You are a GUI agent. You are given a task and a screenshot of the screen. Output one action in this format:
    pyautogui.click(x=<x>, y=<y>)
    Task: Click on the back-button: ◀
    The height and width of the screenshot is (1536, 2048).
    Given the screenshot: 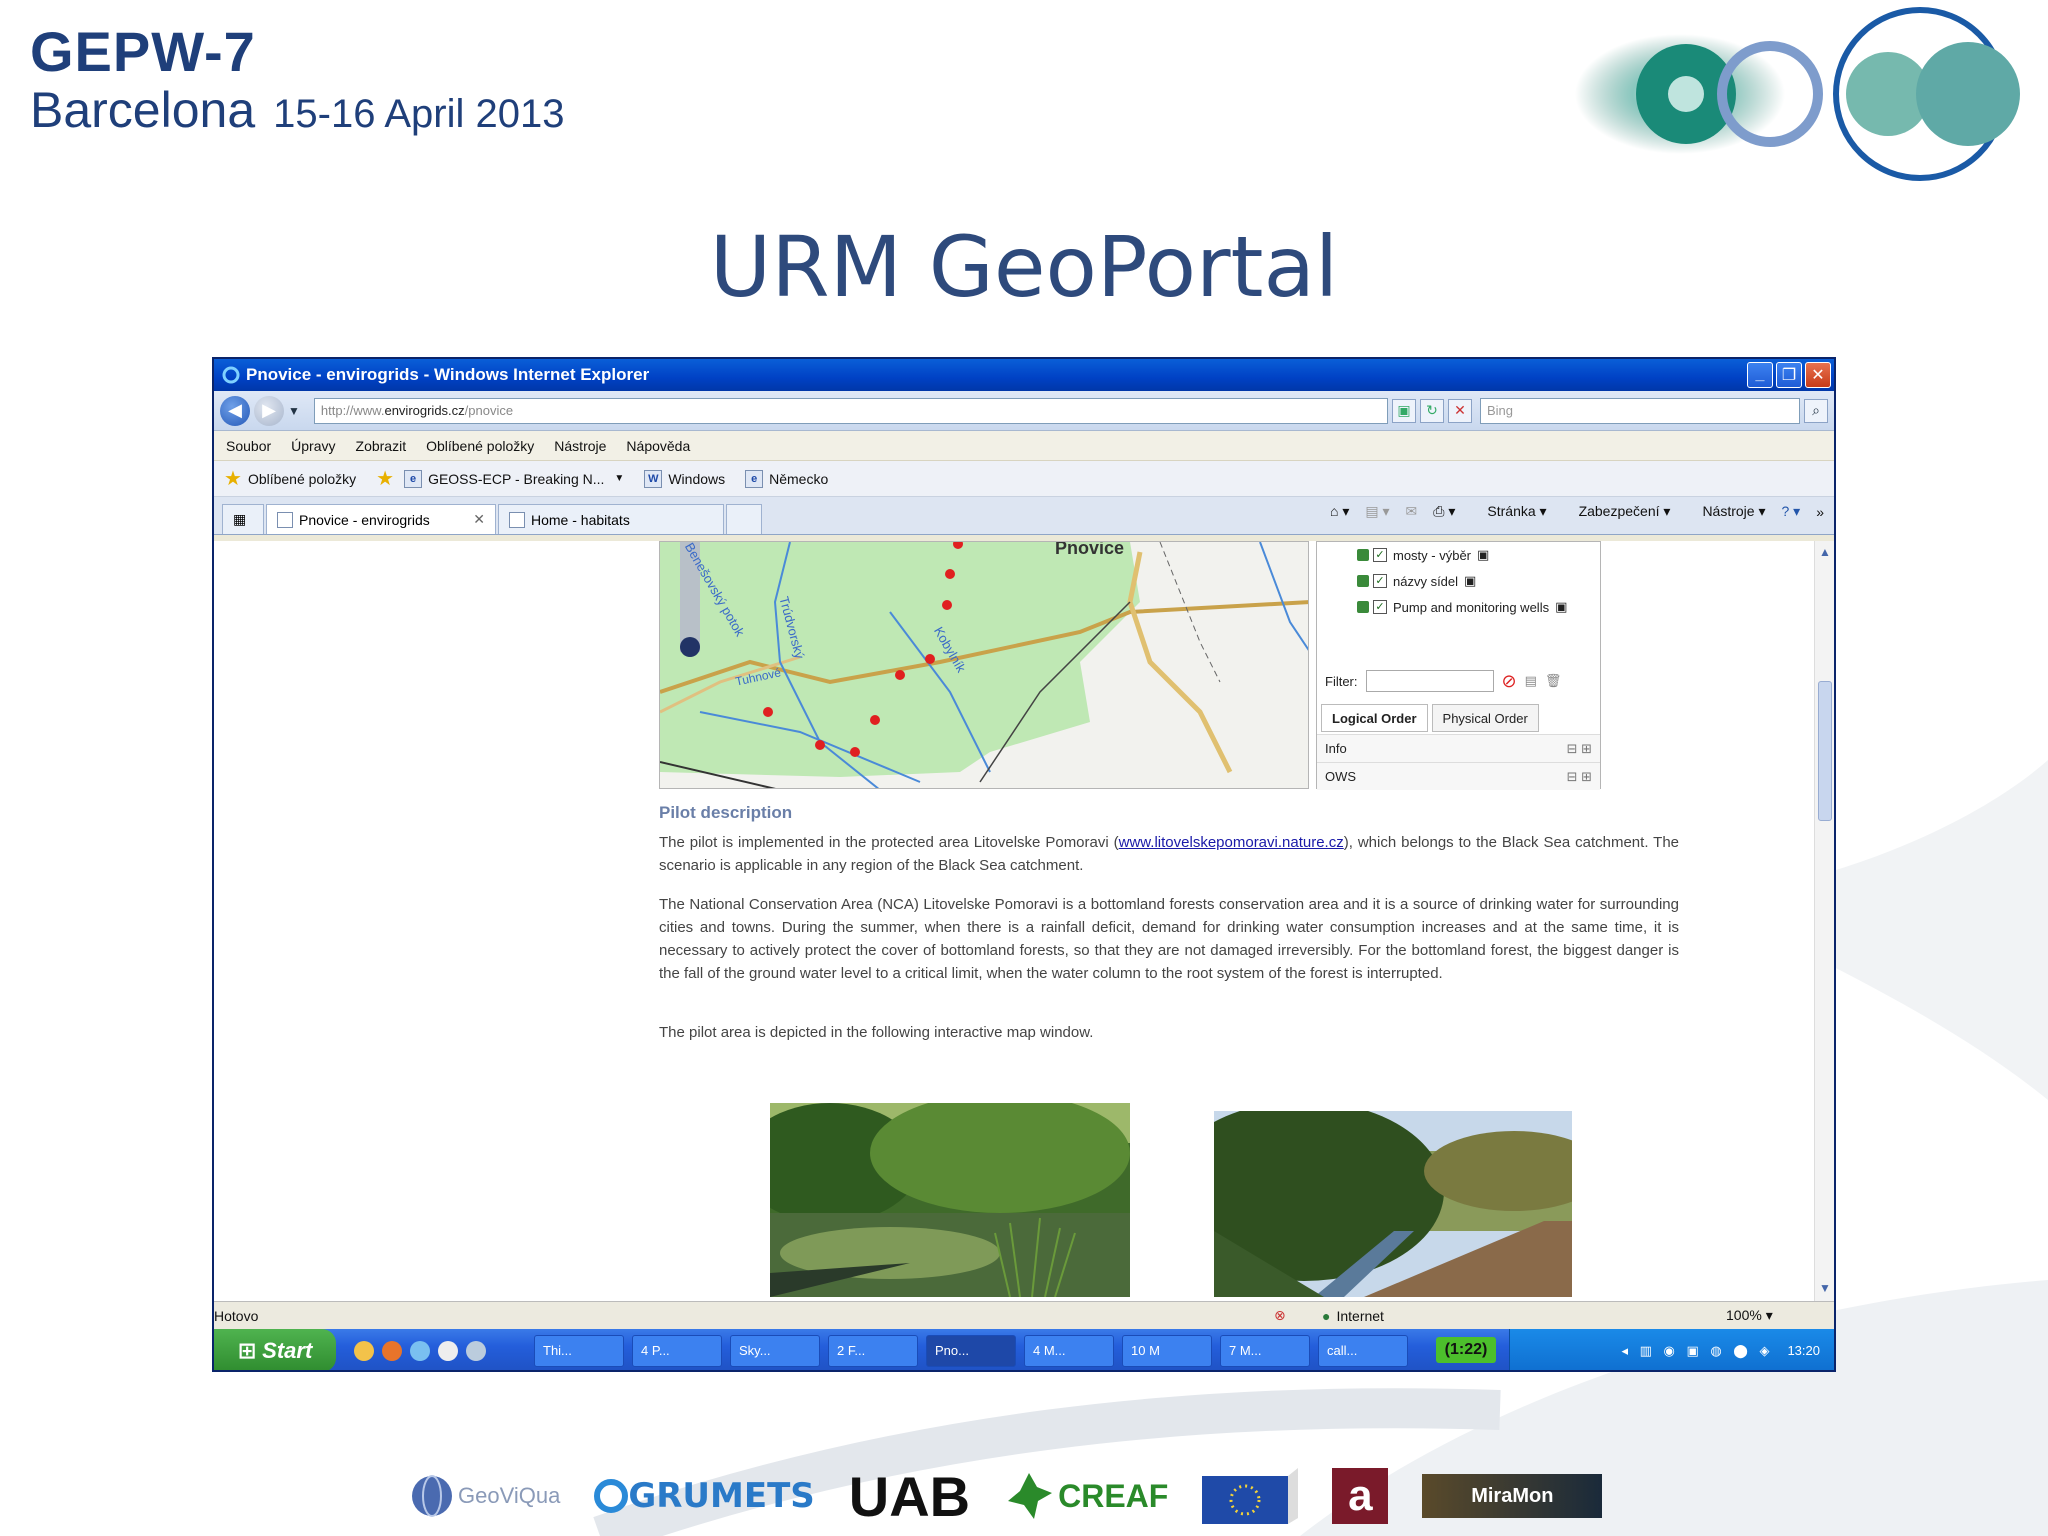 What is the action you would take?
    pyautogui.click(x=235, y=410)
    